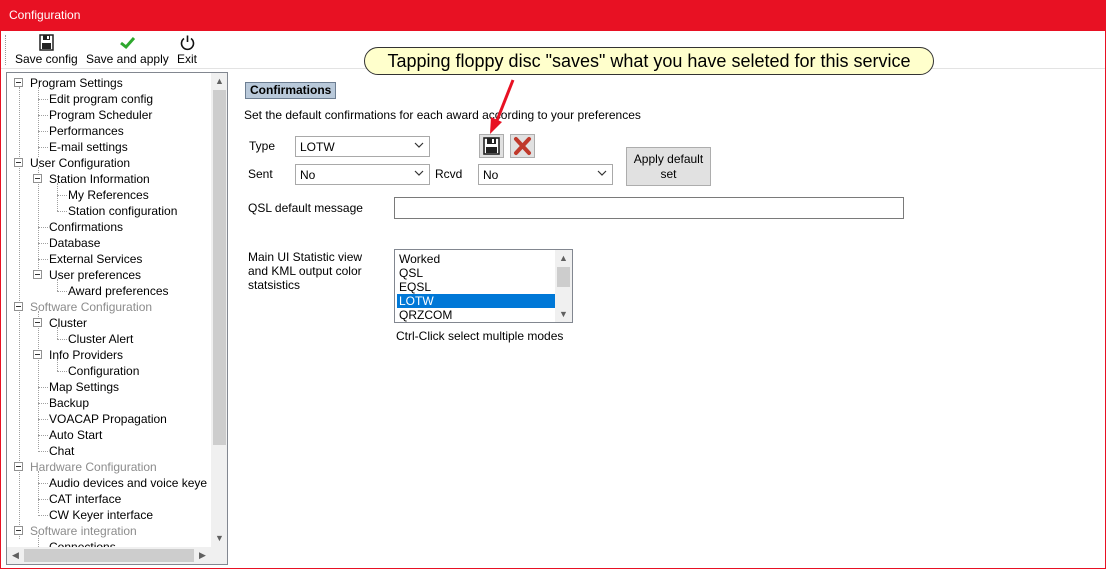 This screenshot has height=569, width=1106. I want to click on tree-vertical-scrollbar: ▲ ▼, so click(219, 310).